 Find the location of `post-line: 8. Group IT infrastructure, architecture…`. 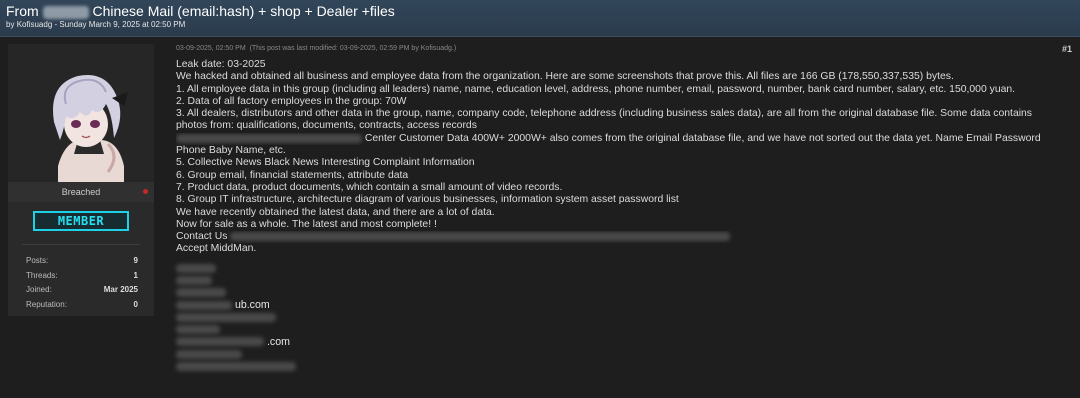

post-line: 8. Group IT infrastructure, architecture… is located at coordinates (427, 200).